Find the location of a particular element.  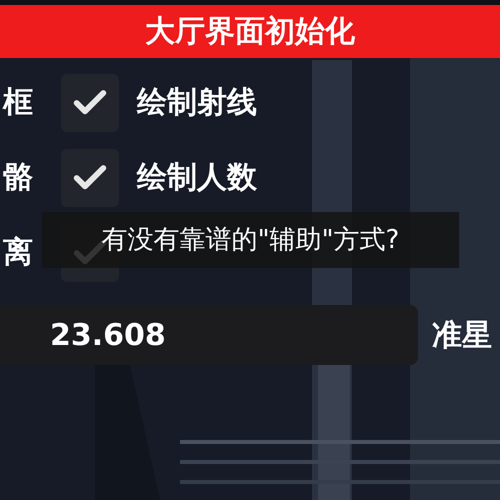

option-label: 绘制射线 is located at coordinates (197, 103).